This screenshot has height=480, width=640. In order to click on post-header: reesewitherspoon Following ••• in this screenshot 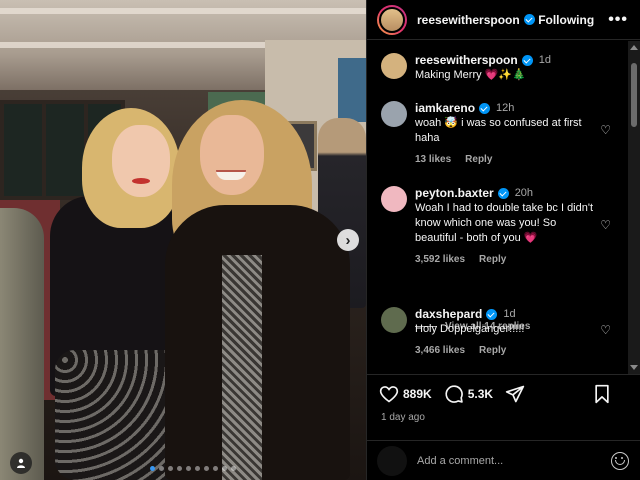, I will do `click(503, 20)`.